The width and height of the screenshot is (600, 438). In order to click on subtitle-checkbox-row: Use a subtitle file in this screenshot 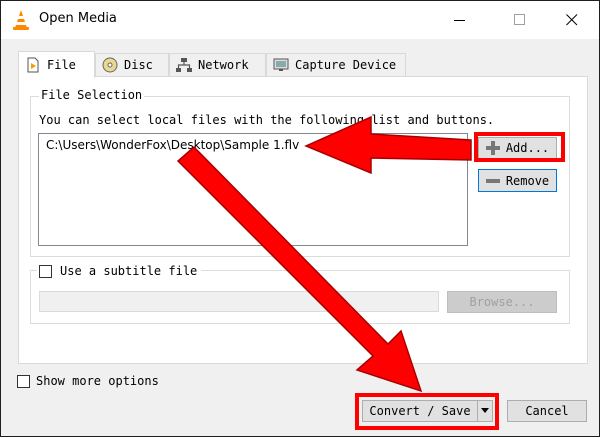, I will do `click(119, 271)`.